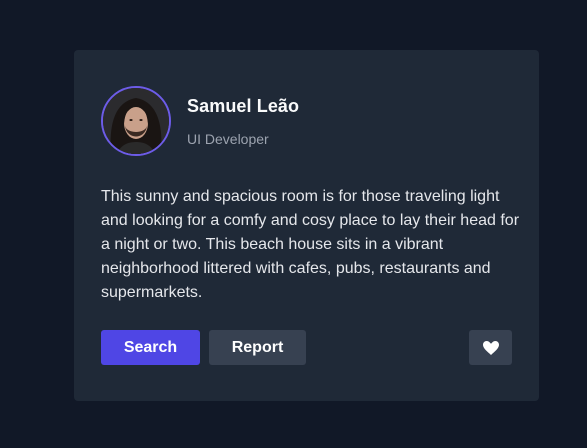  Describe the element at coordinates (243, 106) in the screenshot. I see `profile-name: Samuel Leão` at that location.